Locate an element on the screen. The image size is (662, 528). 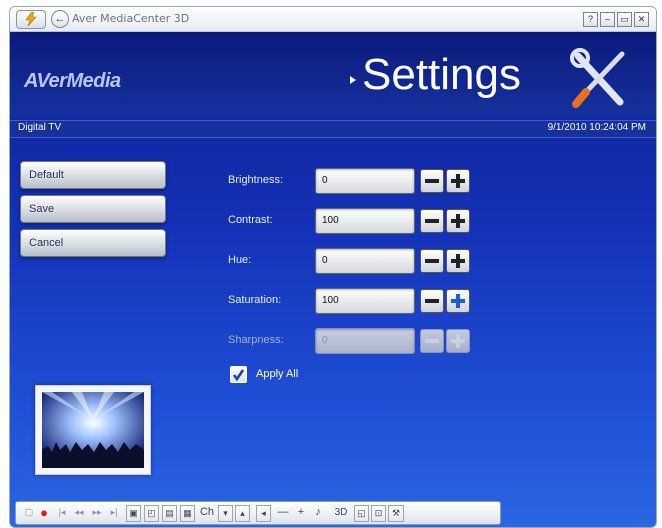
save-button-label: Save is located at coordinates (42, 209).